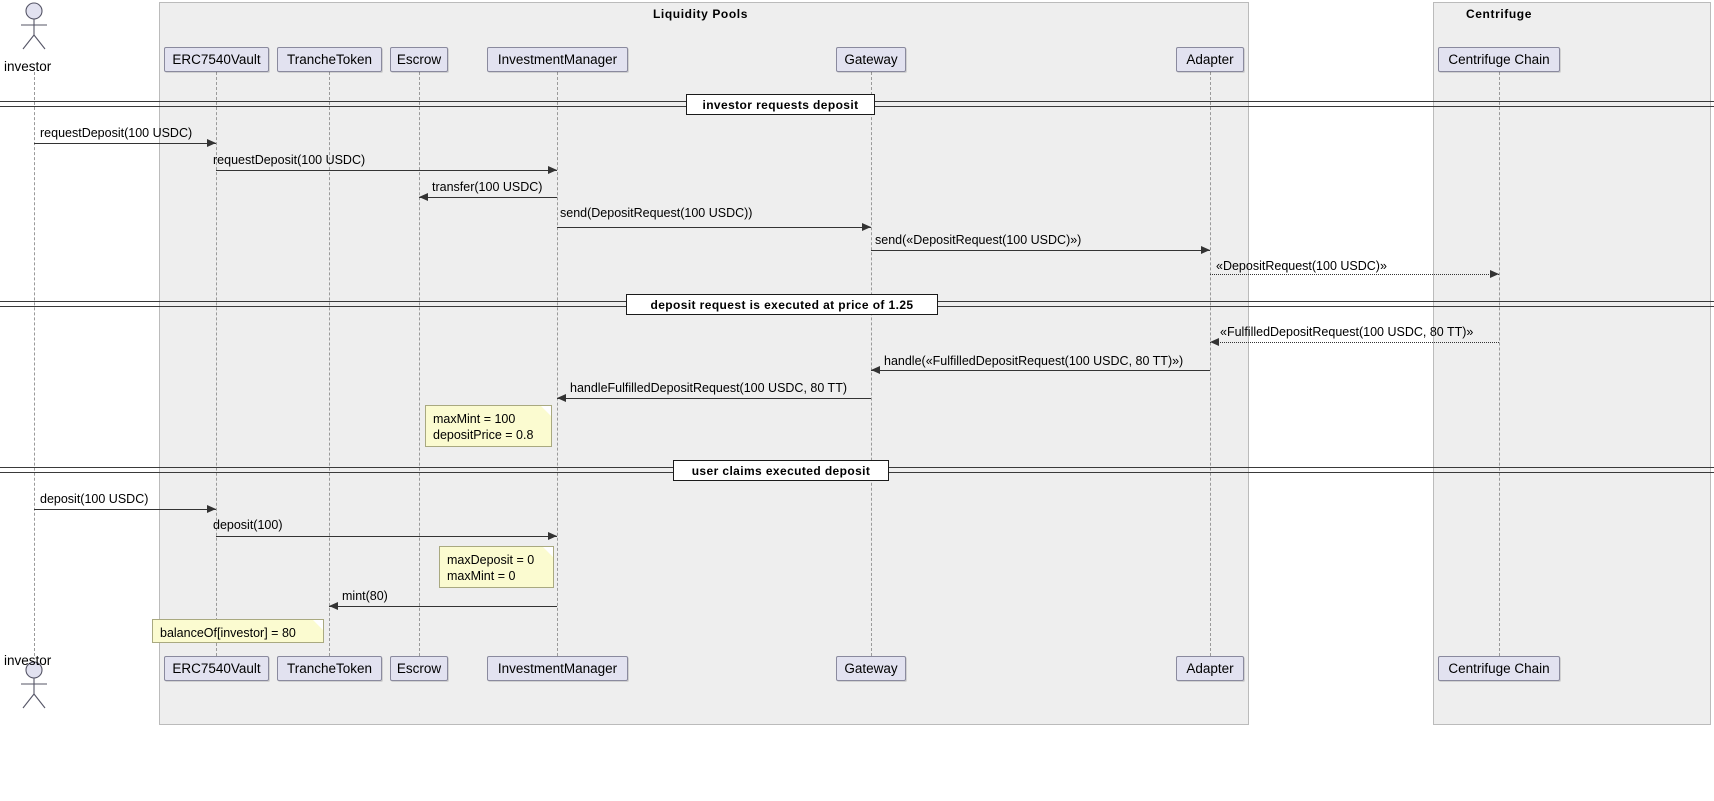 This screenshot has height=801, width=1714. Describe the element at coordinates (28, 66) in the screenshot. I see `actor-label-investor-top: investor` at that location.